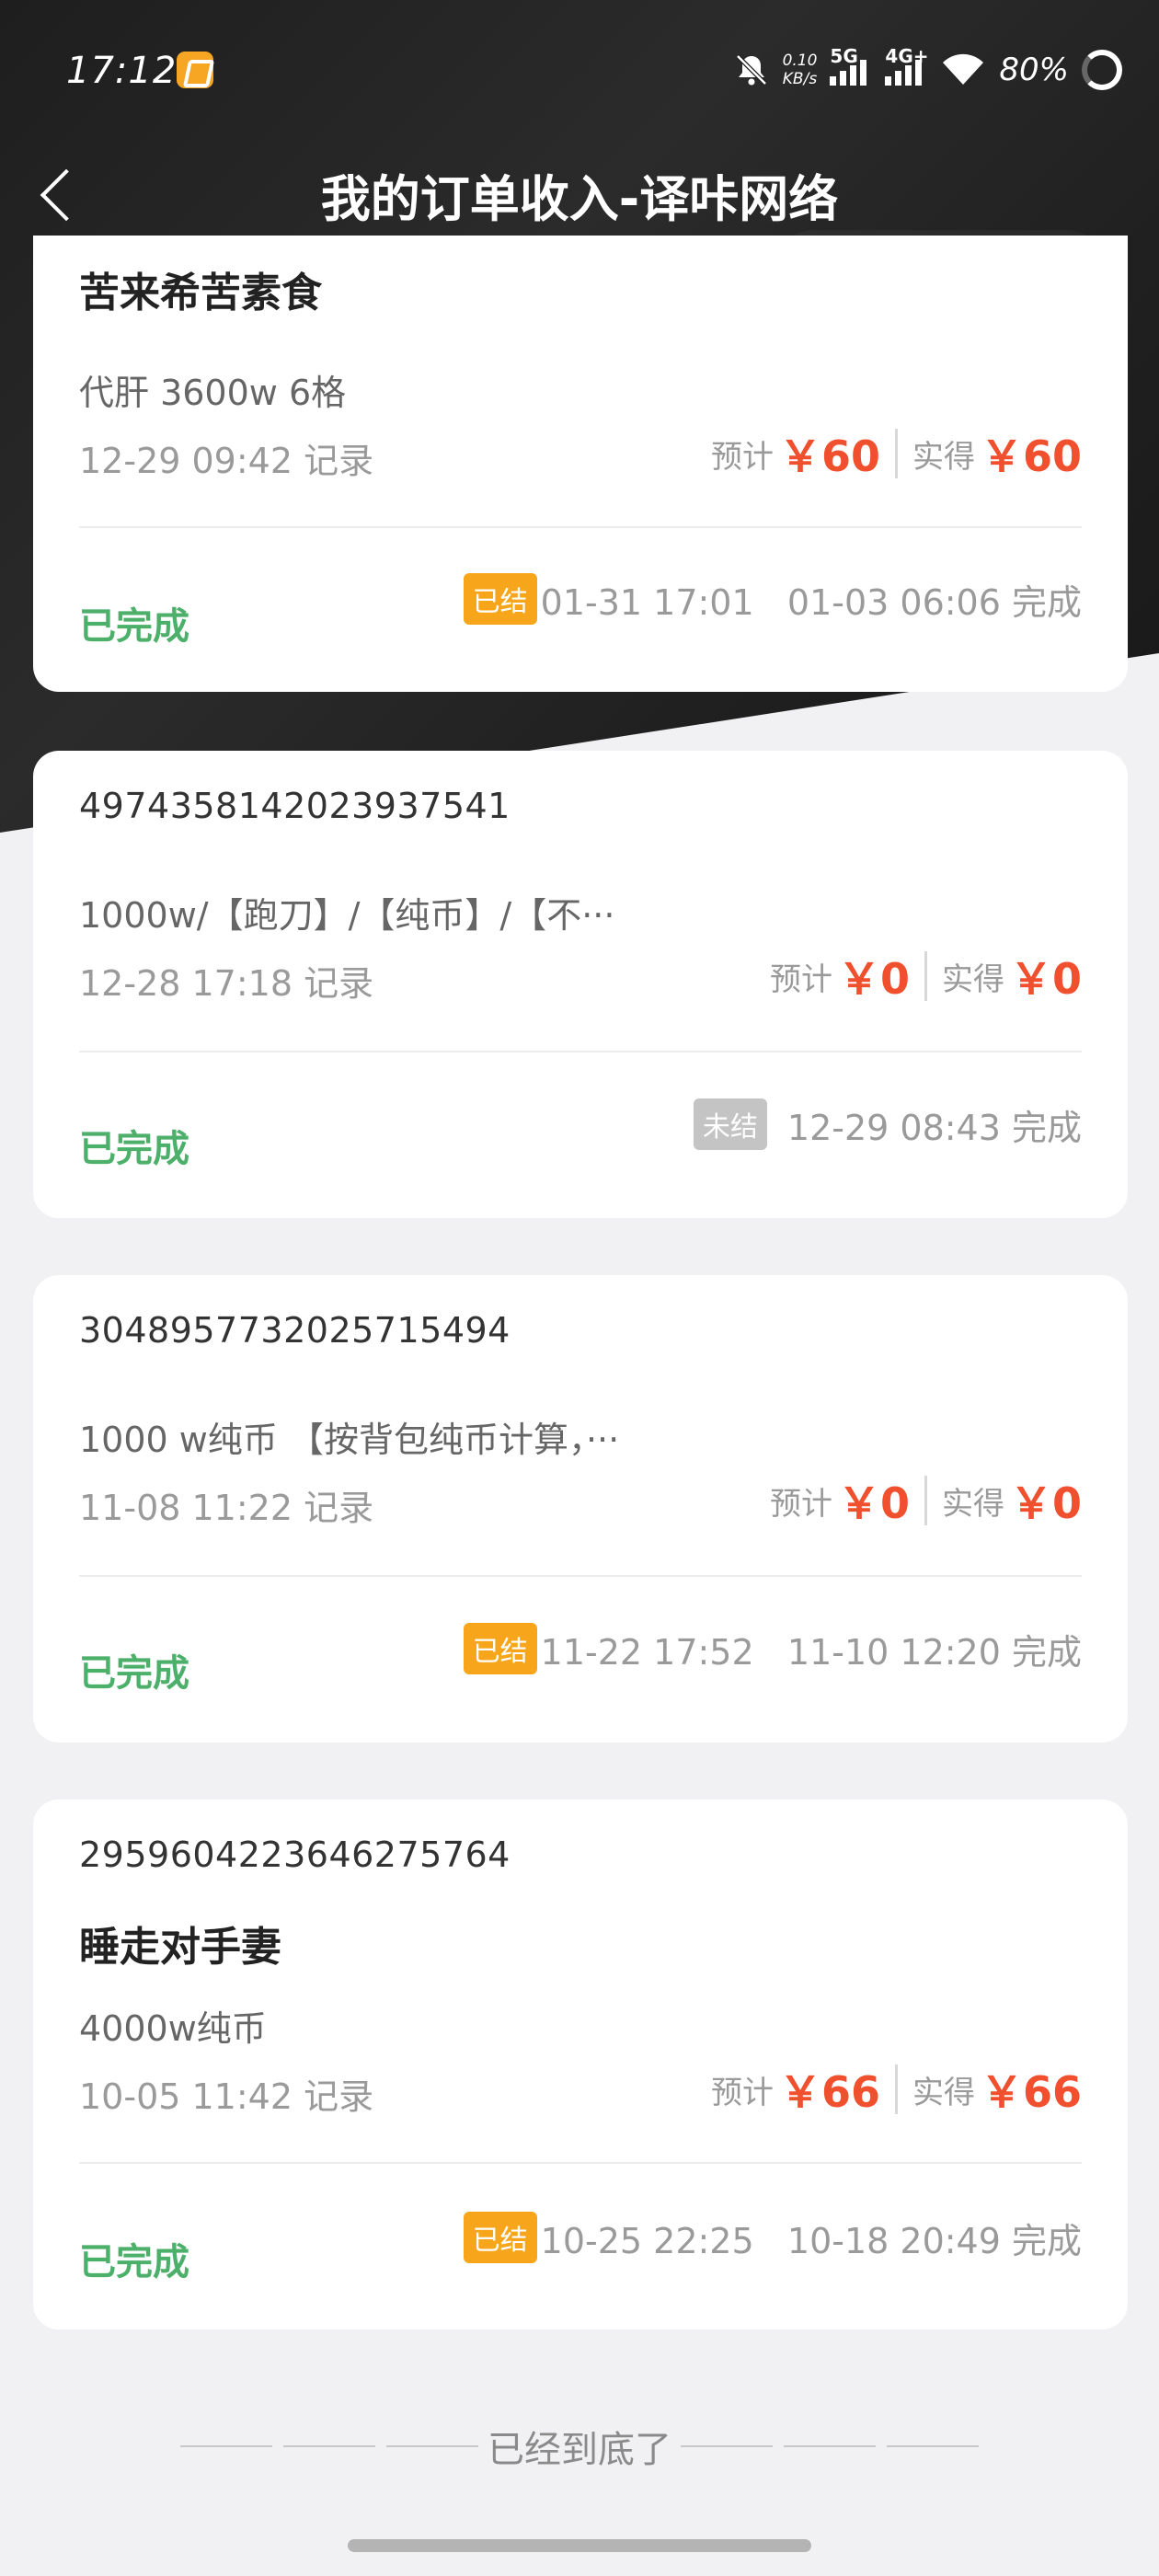 The image size is (1159, 2576). Describe the element at coordinates (907, 56) in the screenshot. I see `net-4g-label: 4G+` at that location.